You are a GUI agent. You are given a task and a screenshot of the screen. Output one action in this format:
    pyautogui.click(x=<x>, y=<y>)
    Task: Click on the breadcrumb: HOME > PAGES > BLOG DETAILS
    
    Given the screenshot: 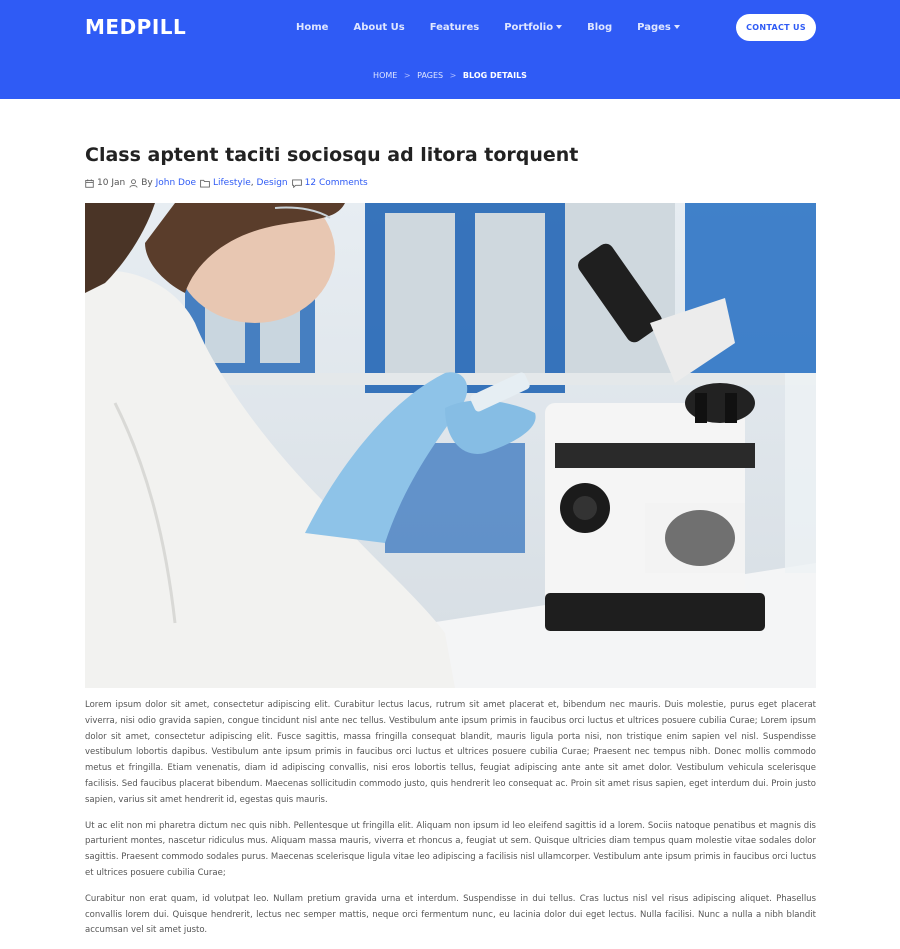 What is the action you would take?
    pyautogui.click(x=450, y=75)
    